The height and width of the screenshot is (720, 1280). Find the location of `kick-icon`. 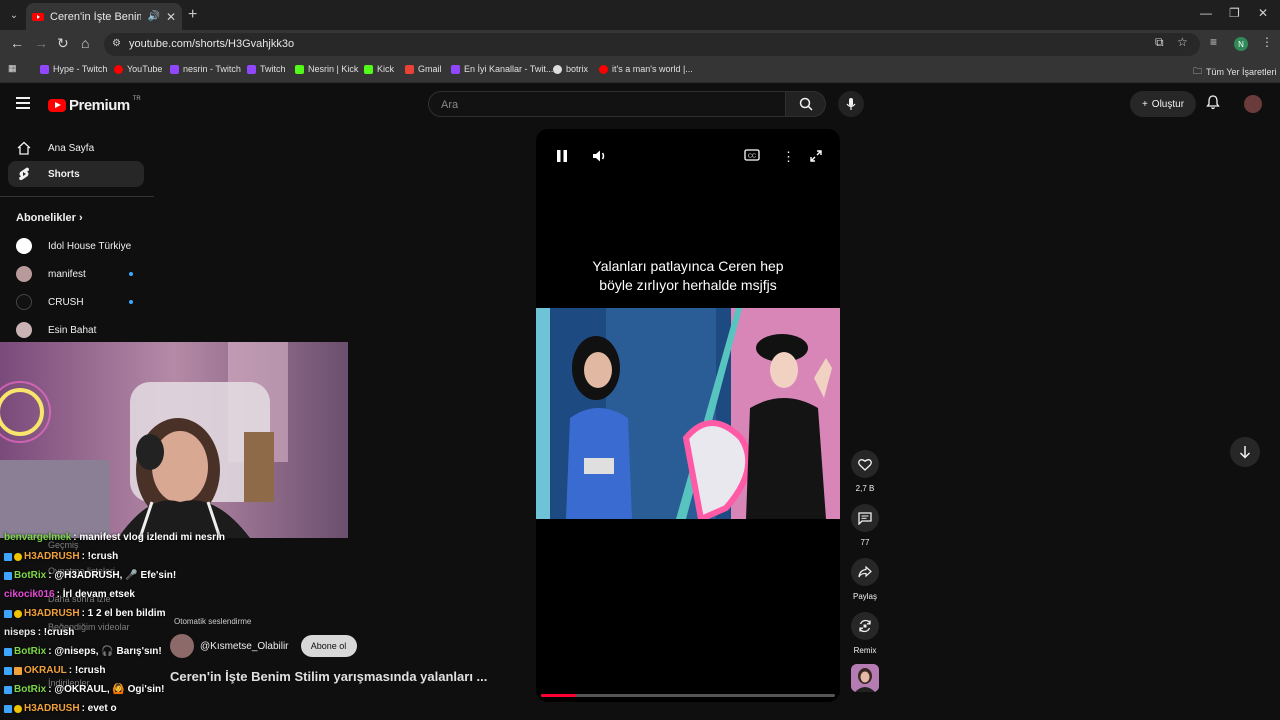

kick-icon is located at coordinates (299, 69).